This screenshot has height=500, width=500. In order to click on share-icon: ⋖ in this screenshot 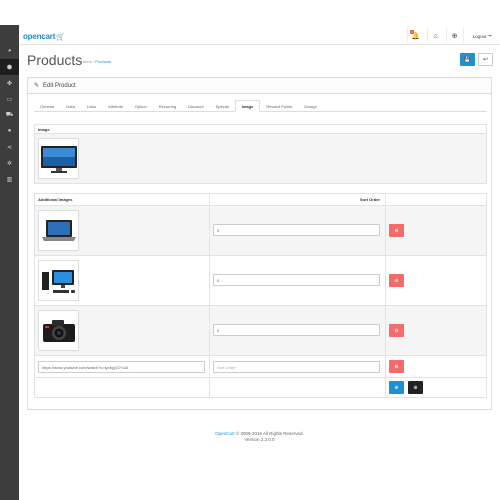, I will do `click(9, 147)`.